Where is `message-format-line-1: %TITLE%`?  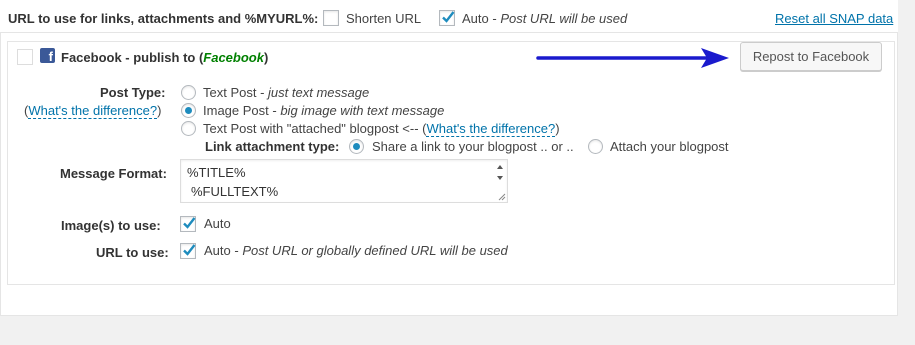 message-format-line-1: %TITLE% is located at coordinates (216, 172).